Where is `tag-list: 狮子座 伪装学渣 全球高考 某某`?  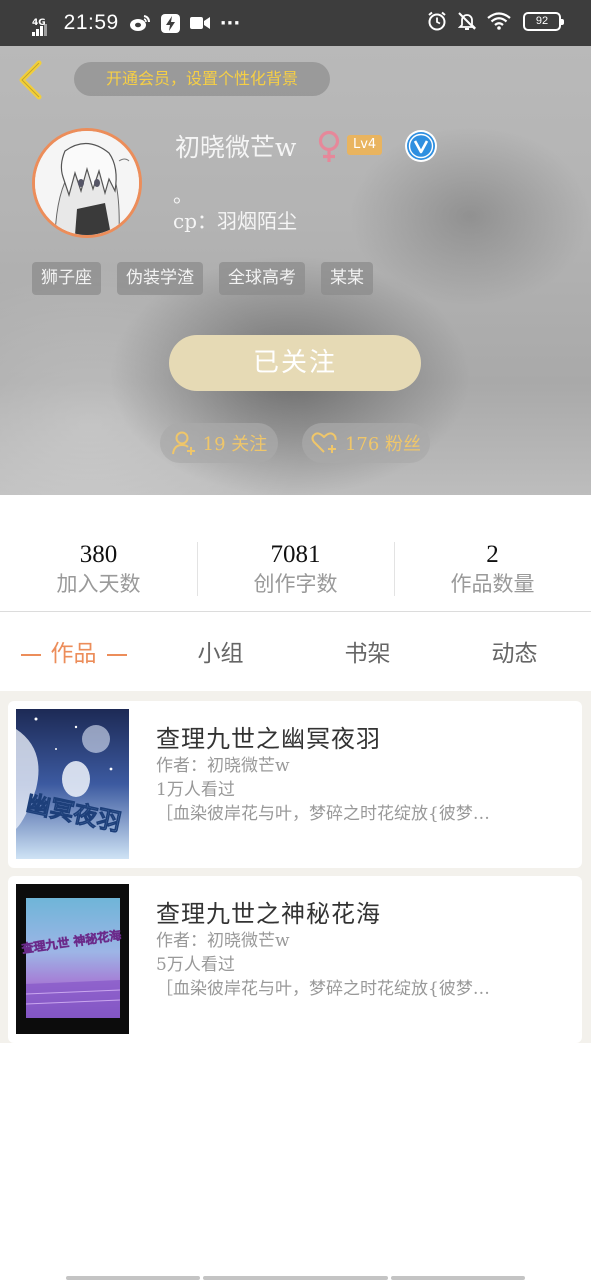 tag-list: 狮子座 伪装学渣 全球高考 某某 is located at coordinates (210, 278).